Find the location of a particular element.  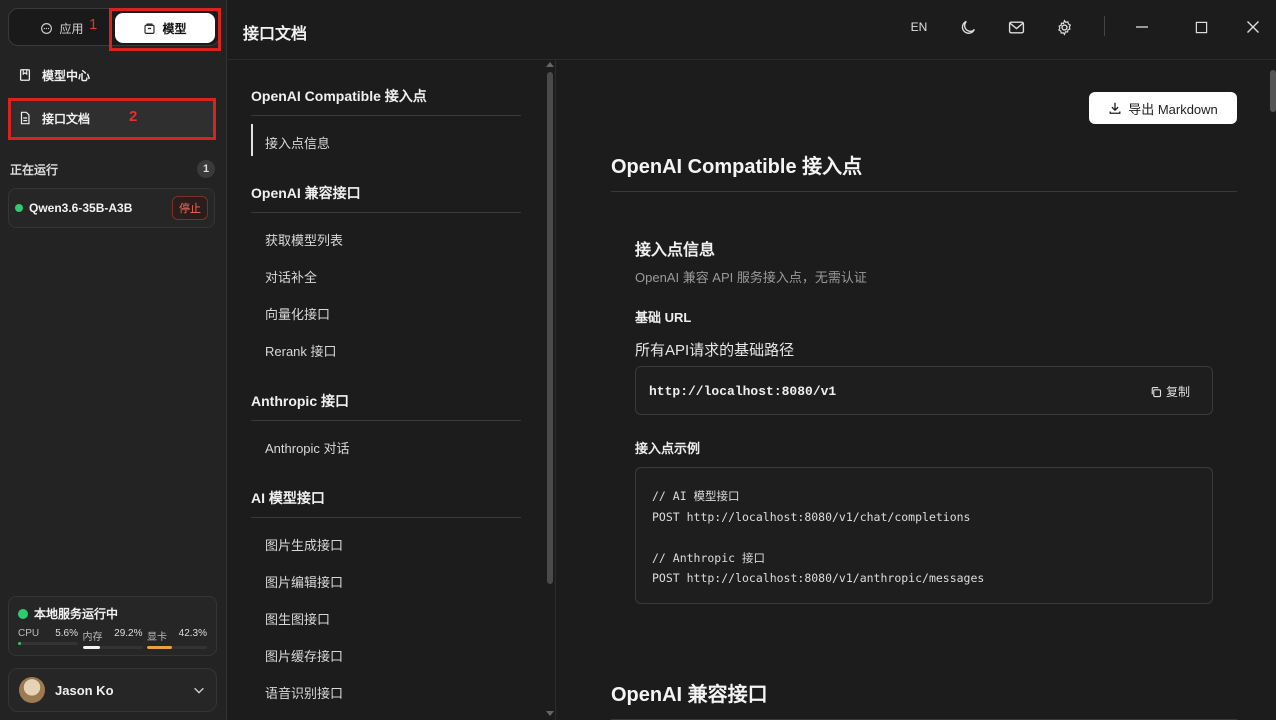

toc-scrollbar is located at coordinates (550, 328).